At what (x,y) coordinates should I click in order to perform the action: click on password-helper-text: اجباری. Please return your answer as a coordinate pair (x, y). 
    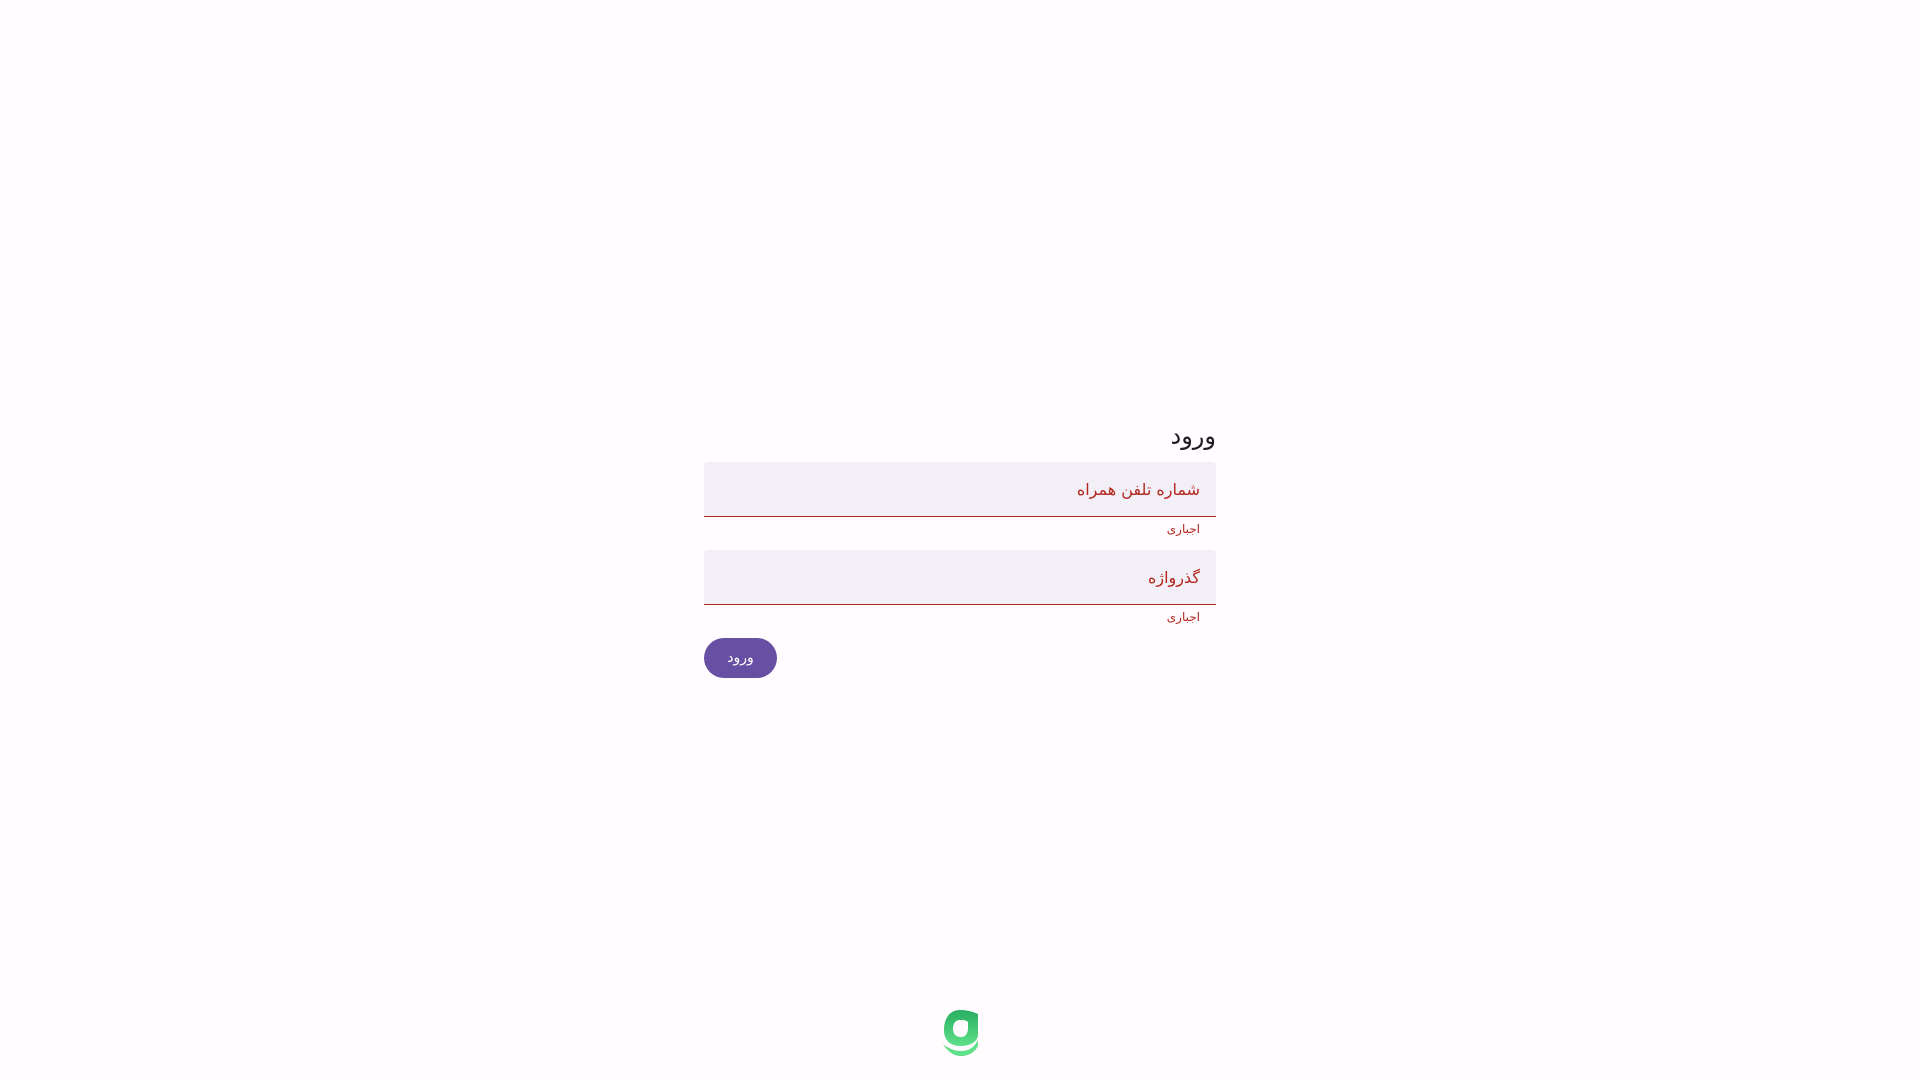
    Looking at the image, I should click on (1183, 617).